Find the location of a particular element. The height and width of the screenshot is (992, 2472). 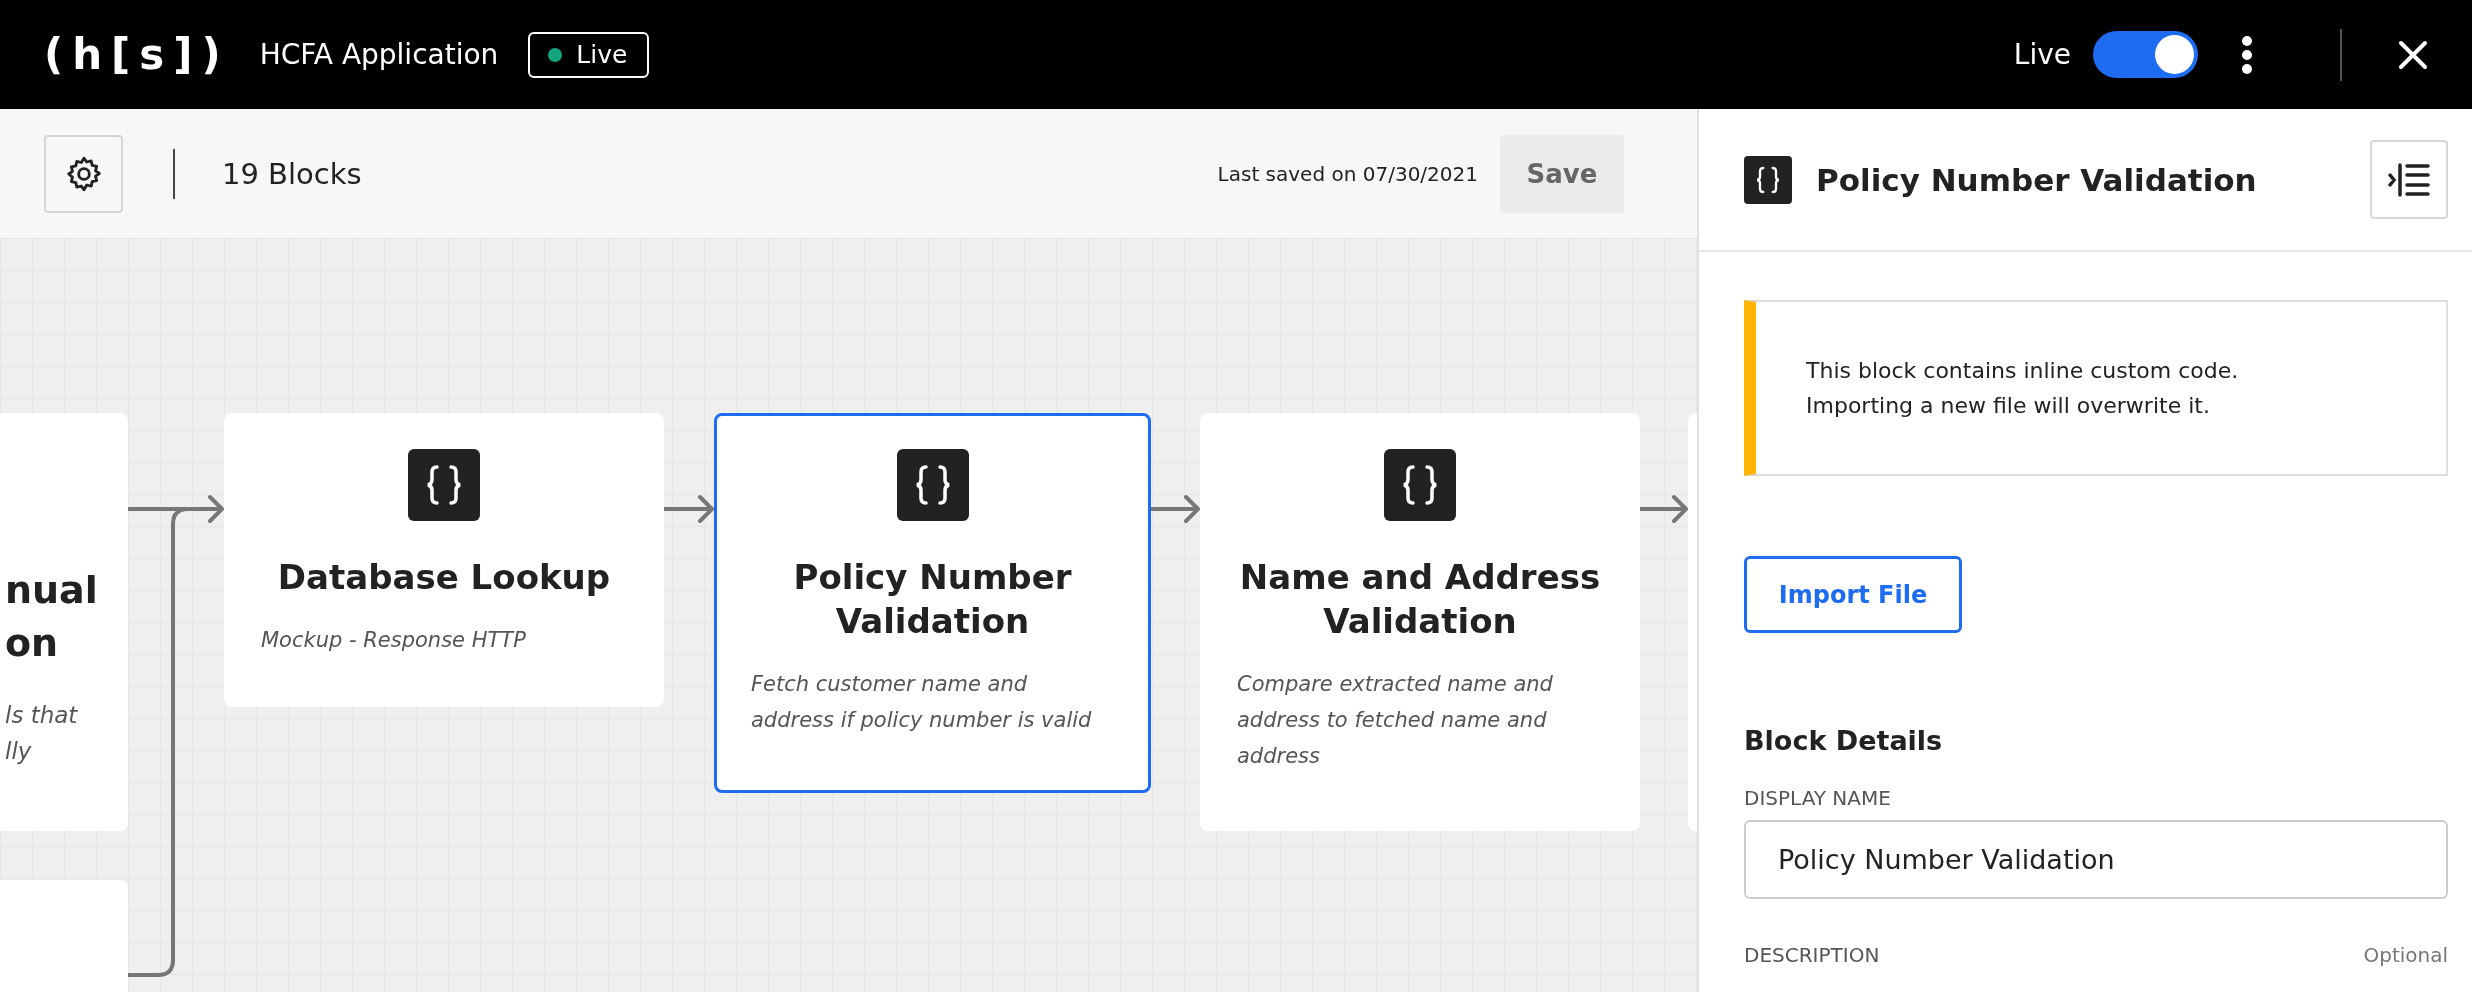

more-icon is located at coordinates (2247, 54).